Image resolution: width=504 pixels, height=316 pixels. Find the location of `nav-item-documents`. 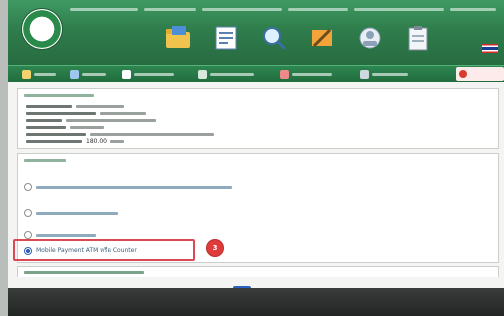

nav-item-documents is located at coordinates (157, 74).